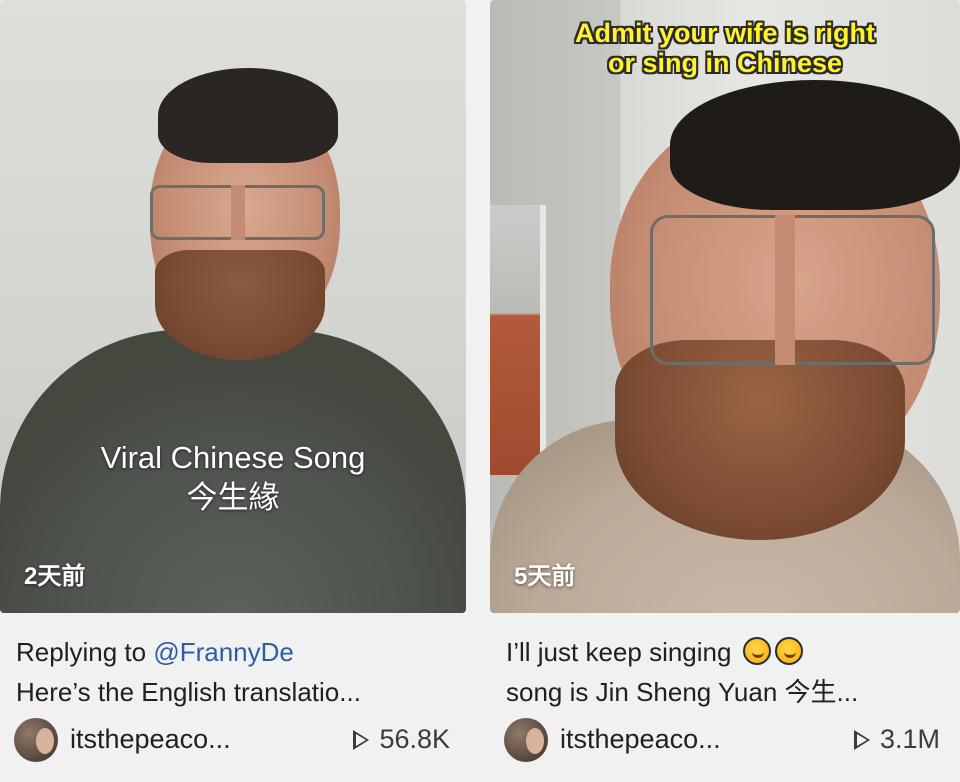  Describe the element at coordinates (223, 652) in the screenshot. I see `mention-link: @FrannyDe` at that location.